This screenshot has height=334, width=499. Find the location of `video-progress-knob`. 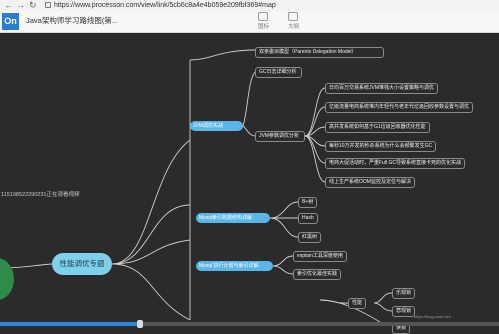

video-progress-knob is located at coordinates (139, 324).